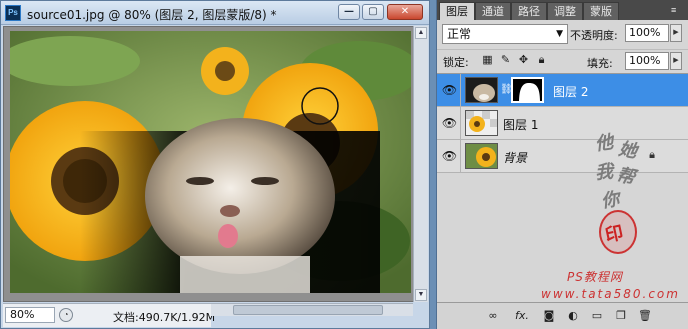  Describe the element at coordinates (30, 315) in the screenshot. I see `zoom-field: 80%` at that location.